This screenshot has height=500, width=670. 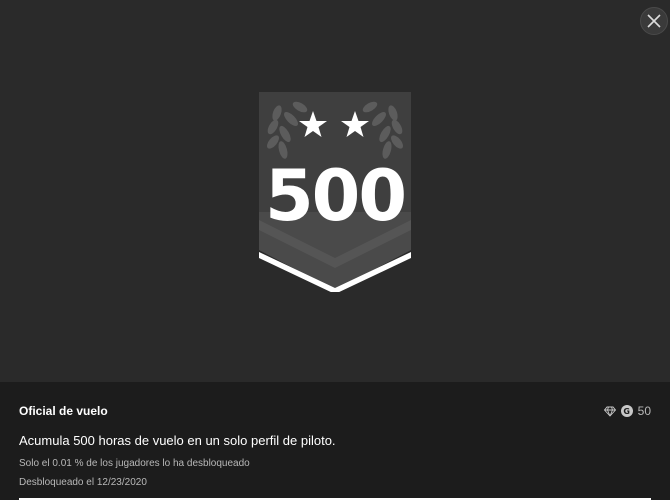 What do you see at coordinates (644, 411) in the screenshot?
I see `gamerscore-value: 50` at bounding box center [644, 411].